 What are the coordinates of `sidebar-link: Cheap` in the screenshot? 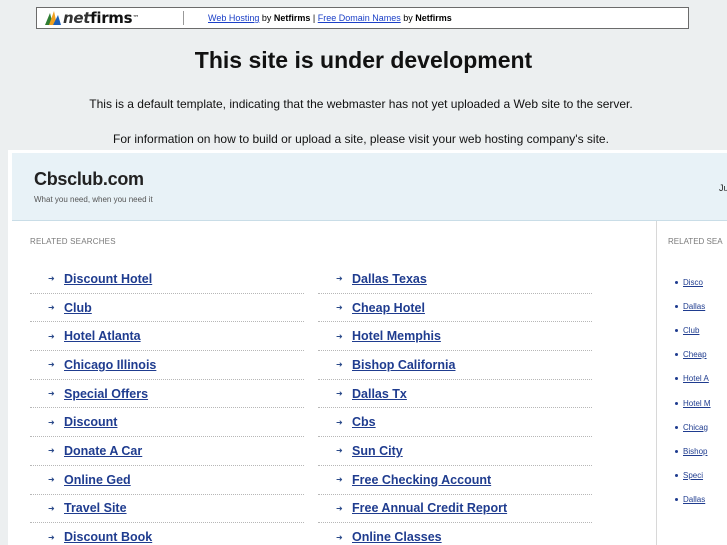 It's located at (695, 354).